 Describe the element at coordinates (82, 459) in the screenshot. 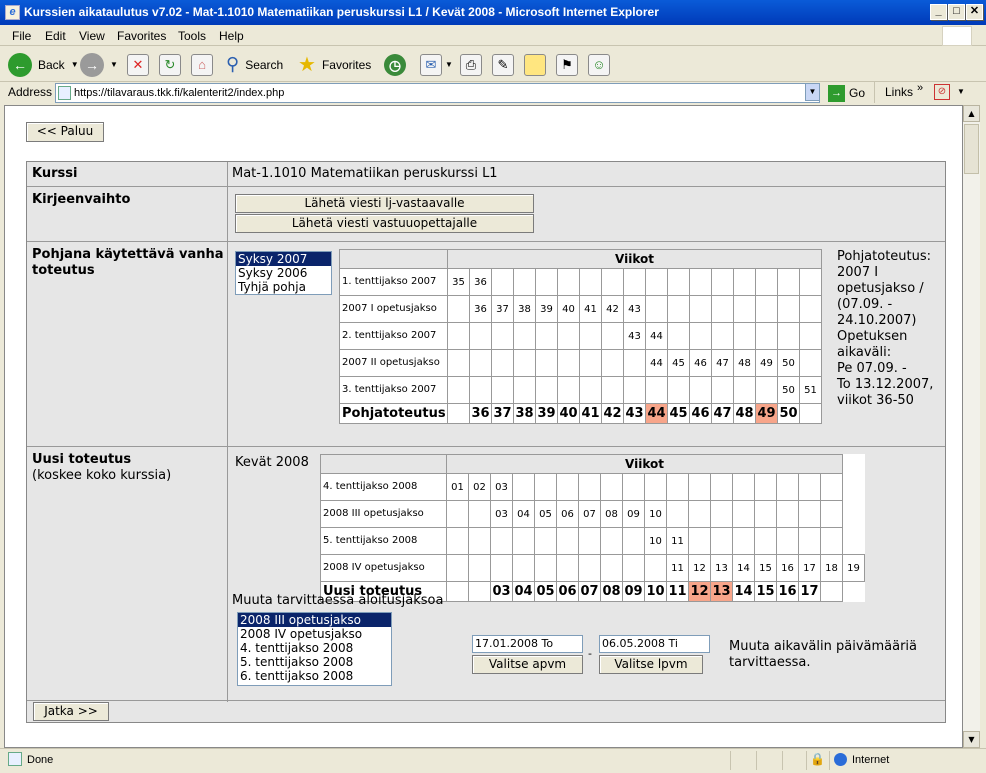

I see `new-label: Uusi toteutus` at that location.